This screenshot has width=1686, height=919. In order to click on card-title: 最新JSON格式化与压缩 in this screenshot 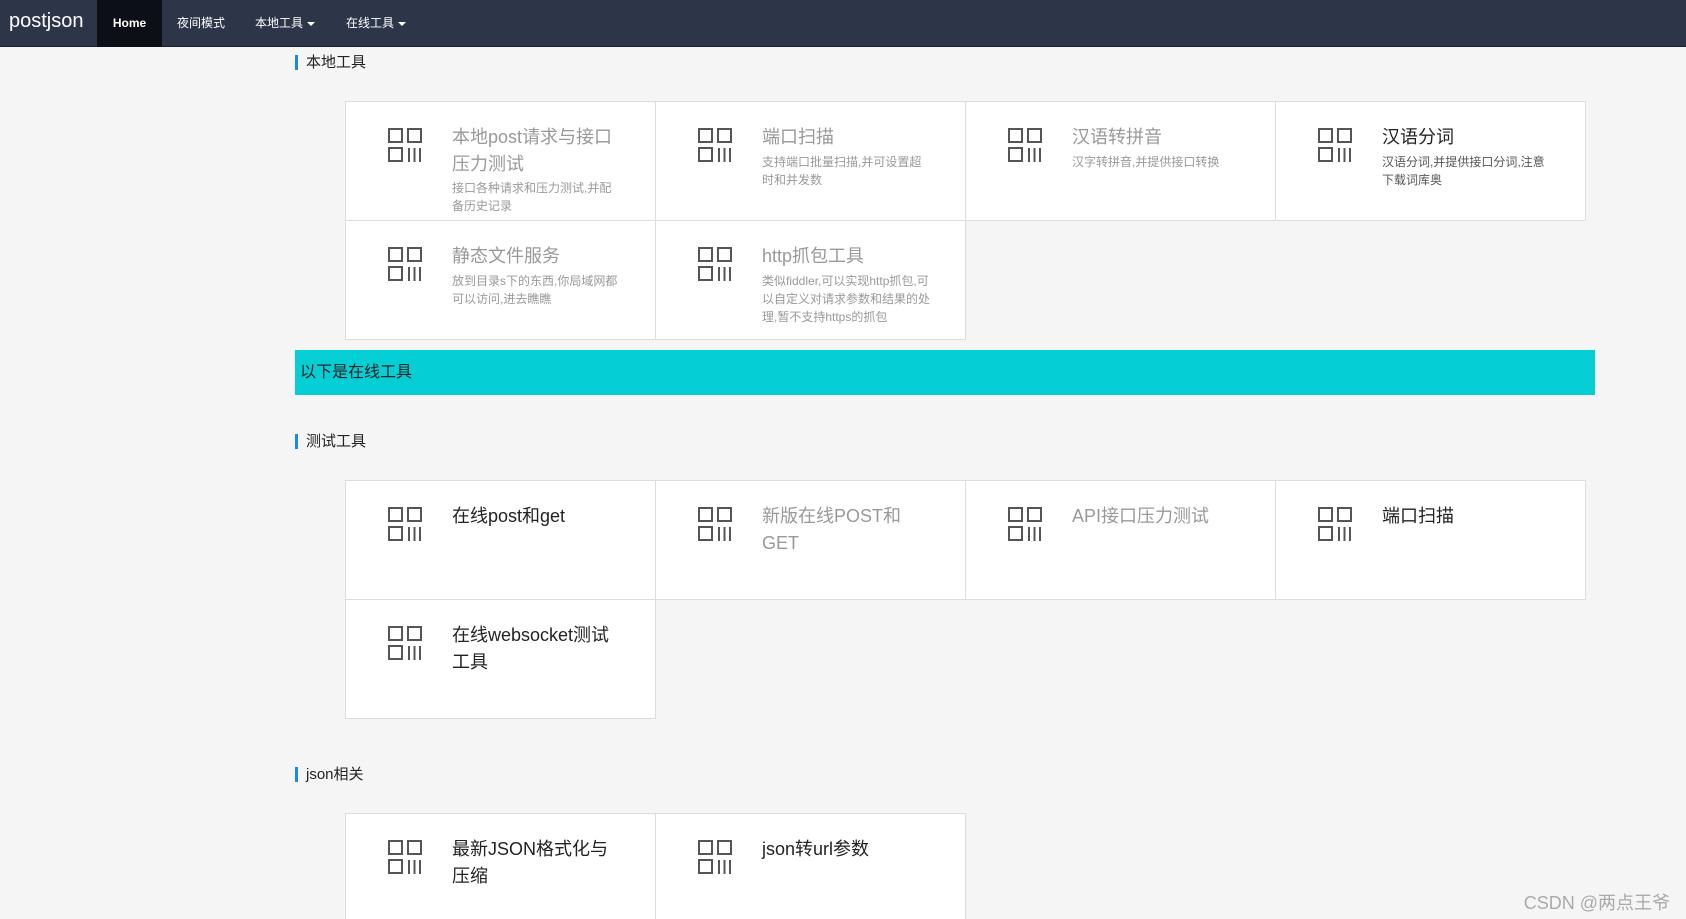, I will do `click(530, 862)`.